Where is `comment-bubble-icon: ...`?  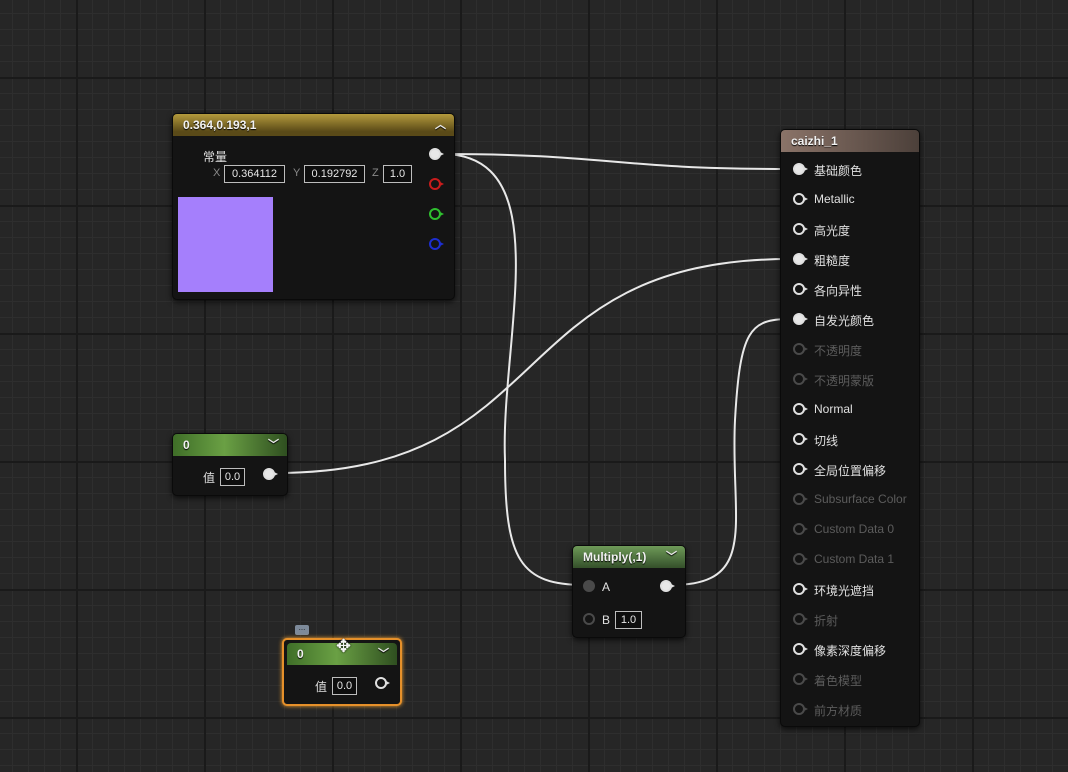
comment-bubble-icon: ... is located at coordinates (302, 629).